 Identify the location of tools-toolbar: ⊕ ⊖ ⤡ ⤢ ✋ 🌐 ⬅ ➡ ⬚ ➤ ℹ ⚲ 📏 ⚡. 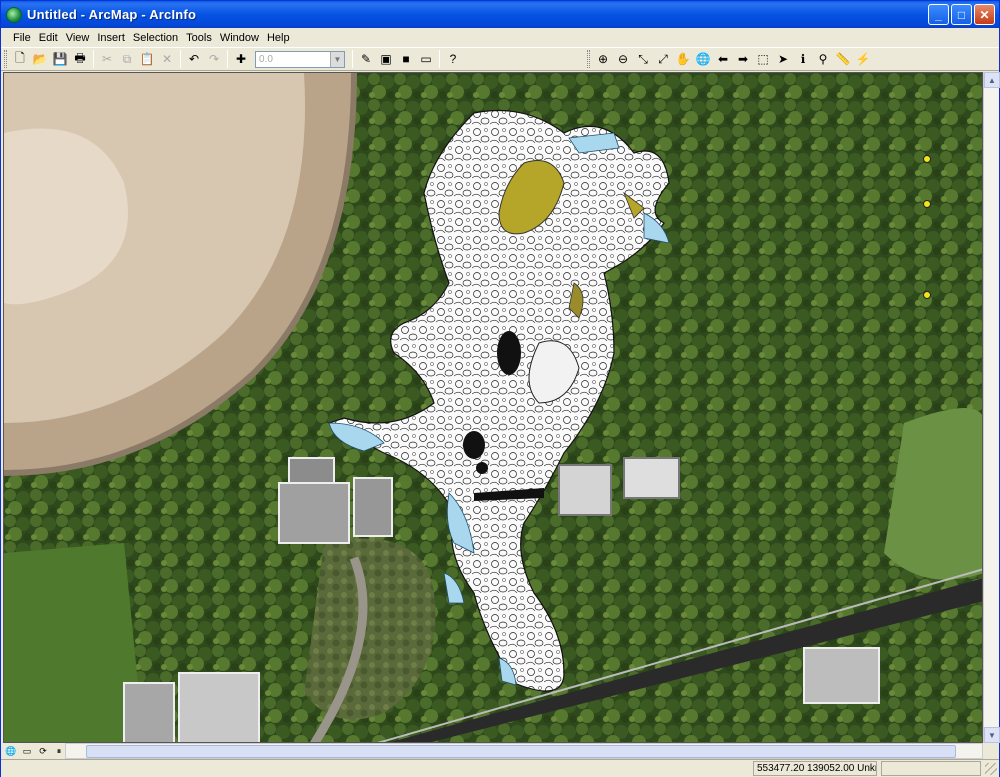
(733, 59).